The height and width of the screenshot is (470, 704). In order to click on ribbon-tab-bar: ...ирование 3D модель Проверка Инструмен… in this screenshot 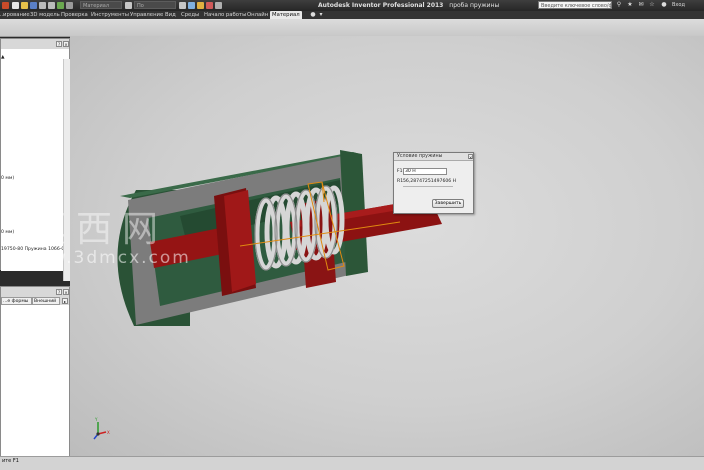, I will do `click(352, 15)`.